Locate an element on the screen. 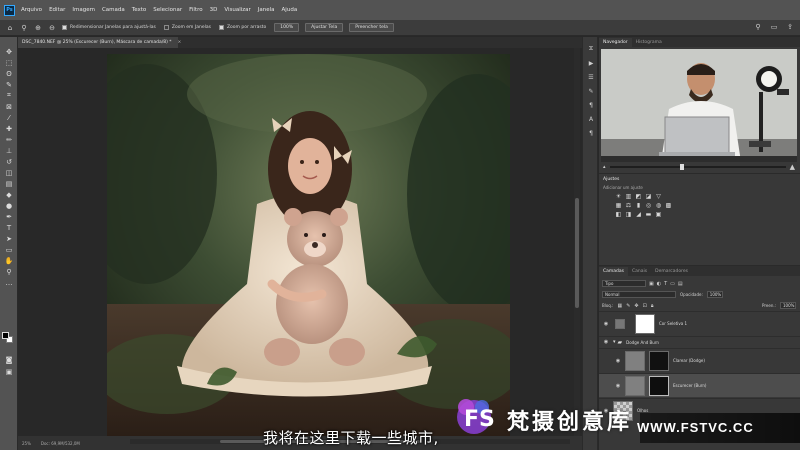 This screenshot has height=450, width=800. posterize-icon: ◨ is located at coordinates (628, 214).